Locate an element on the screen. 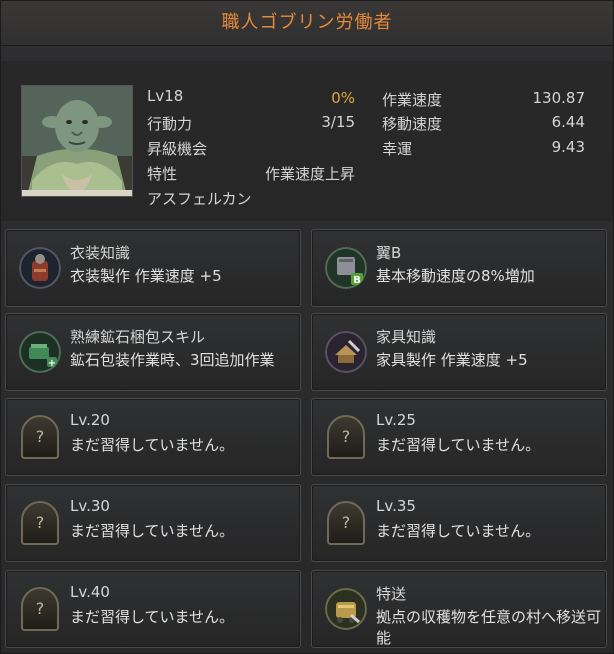 The height and width of the screenshot is (654, 614). move-speed-label: 移動速度 is located at coordinates (412, 124).